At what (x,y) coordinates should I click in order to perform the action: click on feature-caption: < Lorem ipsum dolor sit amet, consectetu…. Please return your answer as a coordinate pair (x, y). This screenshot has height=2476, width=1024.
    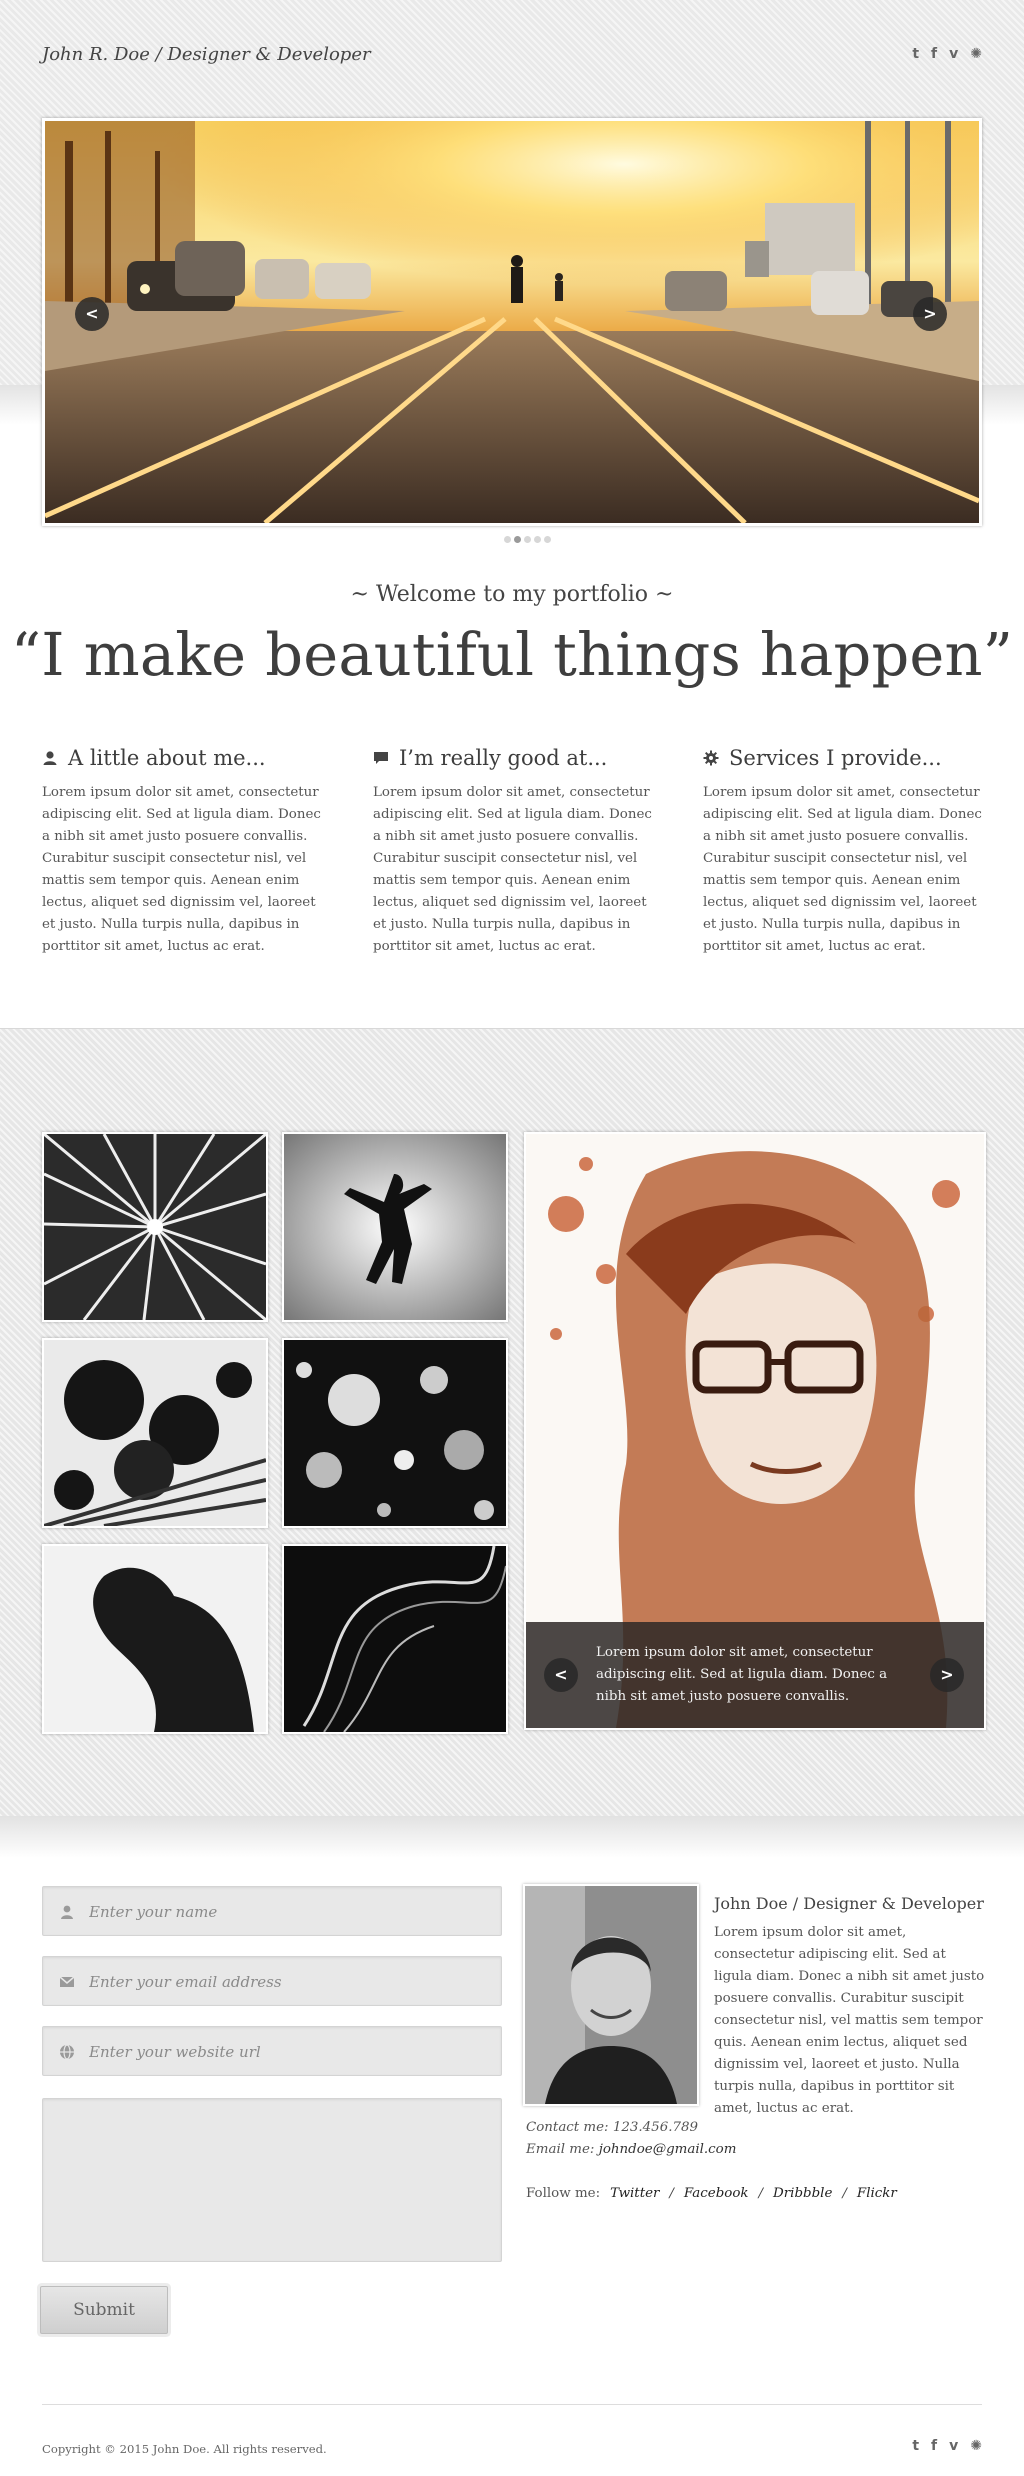
    Looking at the image, I should click on (755, 1675).